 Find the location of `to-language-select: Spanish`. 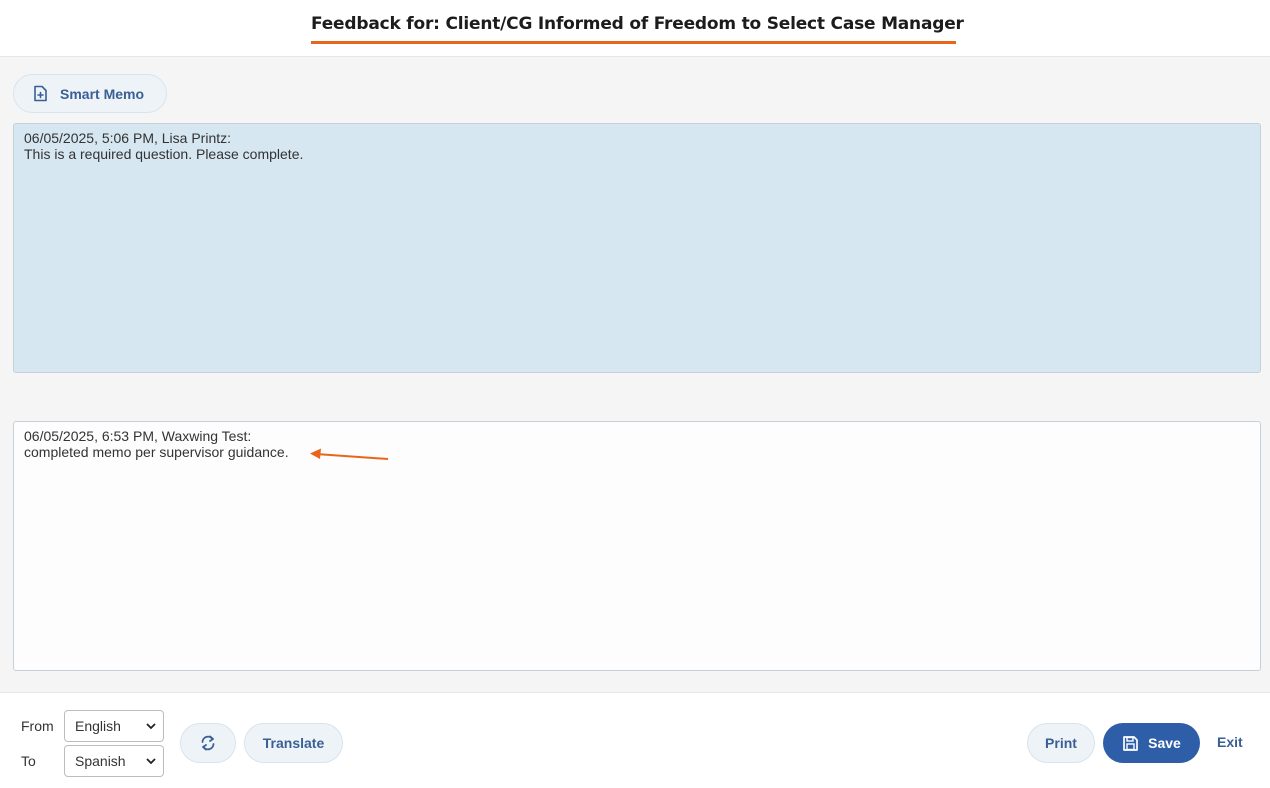

to-language-select: Spanish is located at coordinates (114, 761).